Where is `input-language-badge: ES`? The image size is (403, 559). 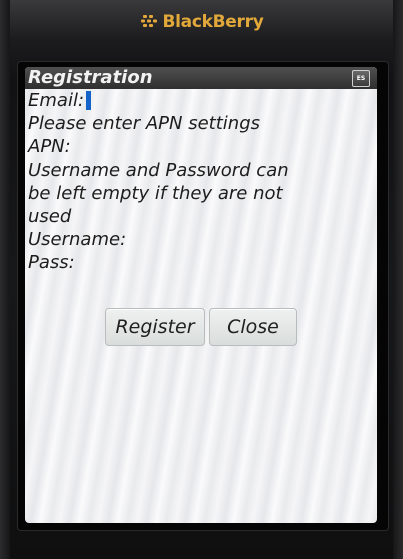 input-language-badge: ES is located at coordinates (361, 78).